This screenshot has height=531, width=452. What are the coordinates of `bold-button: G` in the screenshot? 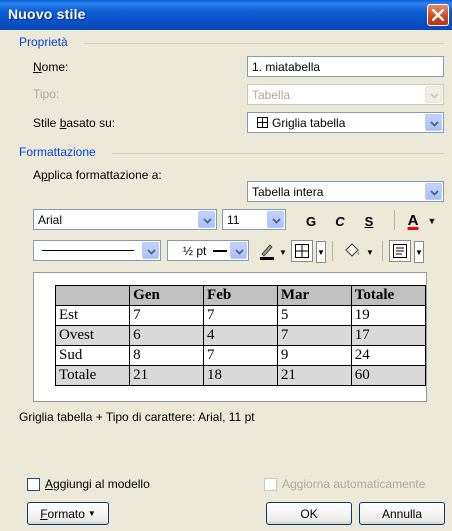 It's located at (311, 221).